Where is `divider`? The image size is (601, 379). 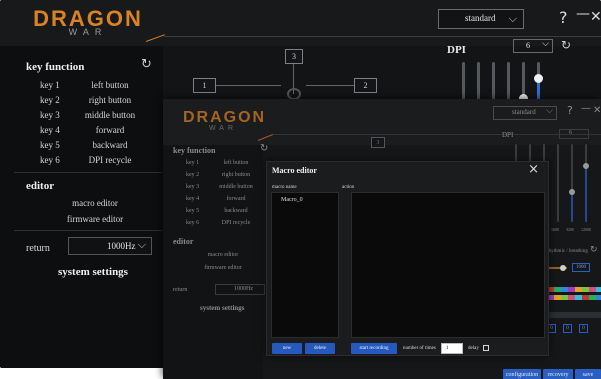
divider is located at coordinates (88, 230).